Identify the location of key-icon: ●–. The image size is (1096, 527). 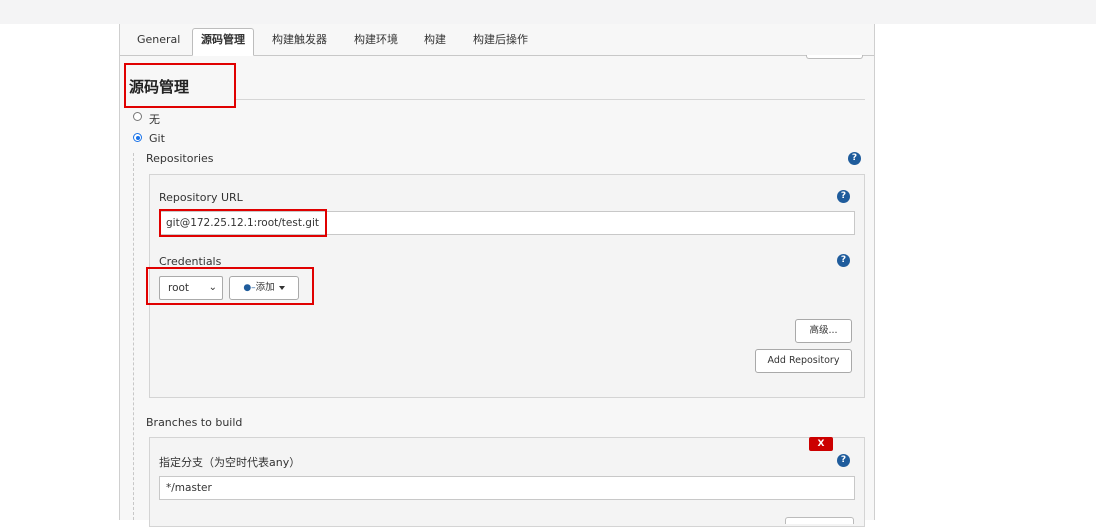
(249, 288).